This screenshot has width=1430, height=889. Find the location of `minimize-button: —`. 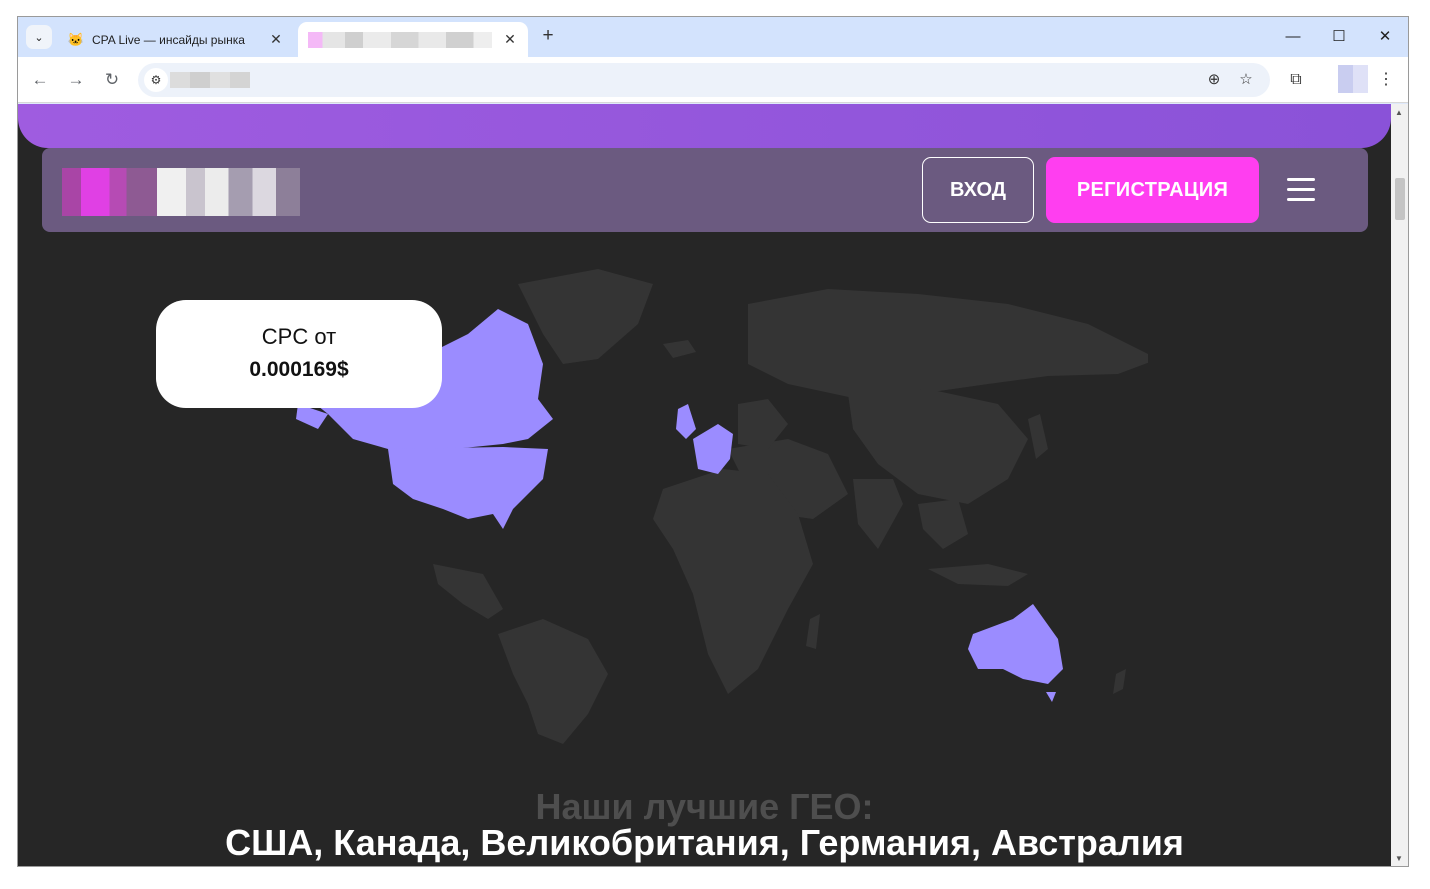

minimize-button: — is located at coordinates (1293, 37).